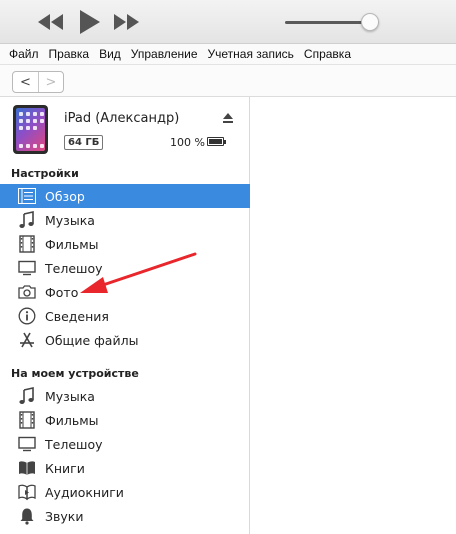 Image resolution: width=456 pixels, height=534 pixels. I want to click on menu-controls: Управление, so click(164, 54).